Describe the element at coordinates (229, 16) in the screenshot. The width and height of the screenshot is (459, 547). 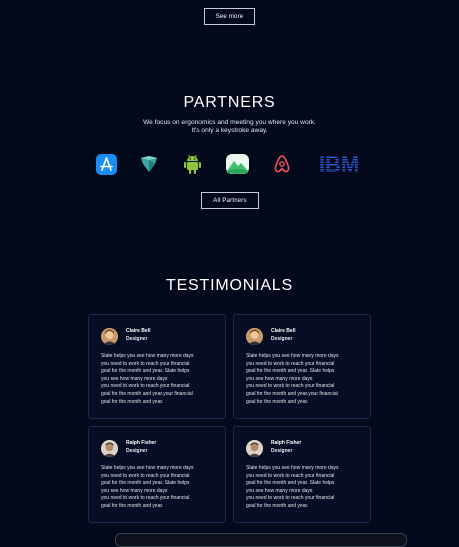
I see `see-more-button: See more` at that location.